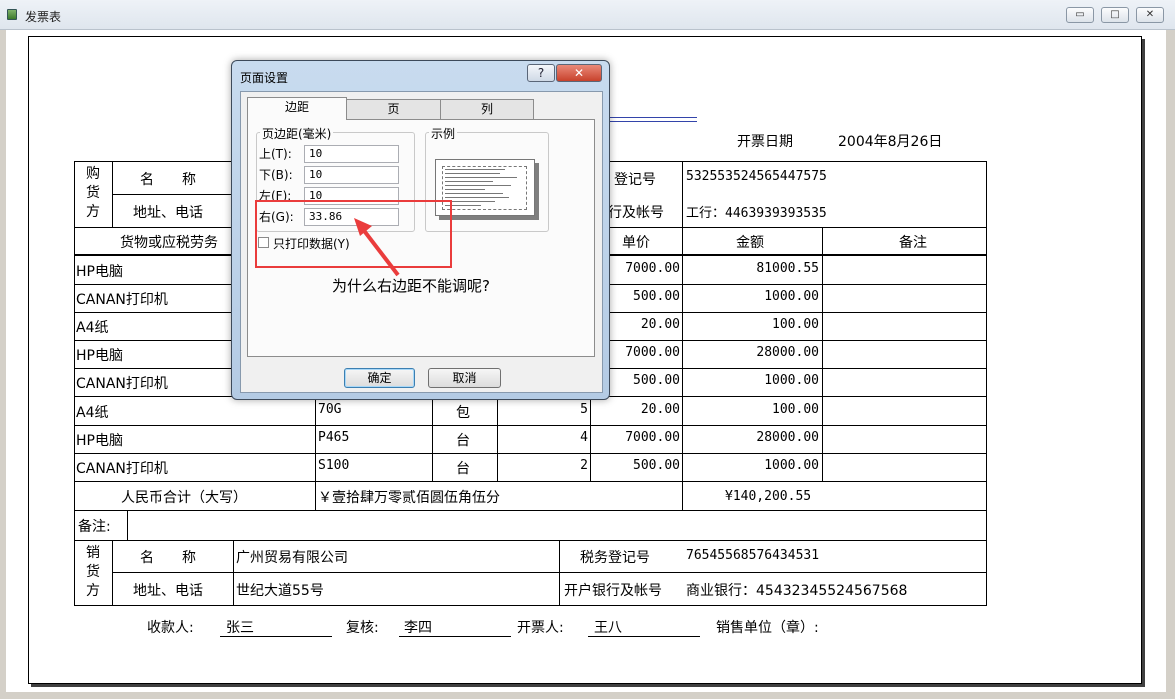  Describe the element at coordinates (169, 243) in the screenshot. I see `header-goods: 货物或应税劳务` at that location.